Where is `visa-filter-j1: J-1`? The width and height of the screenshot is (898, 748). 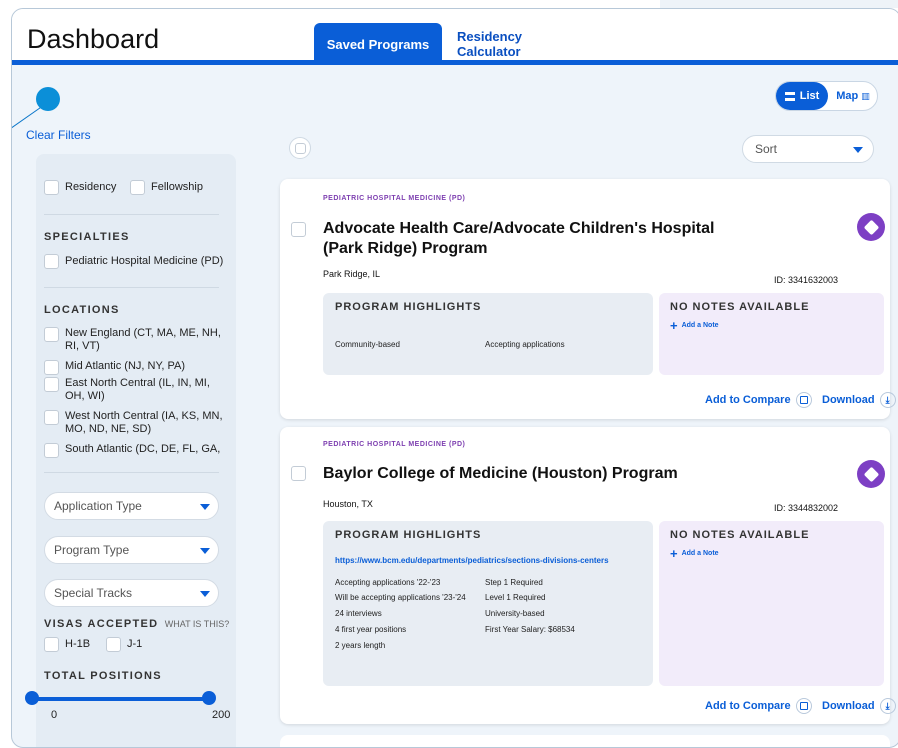 visa-filter-j1: J-1 is located at coordinates (124, 644).